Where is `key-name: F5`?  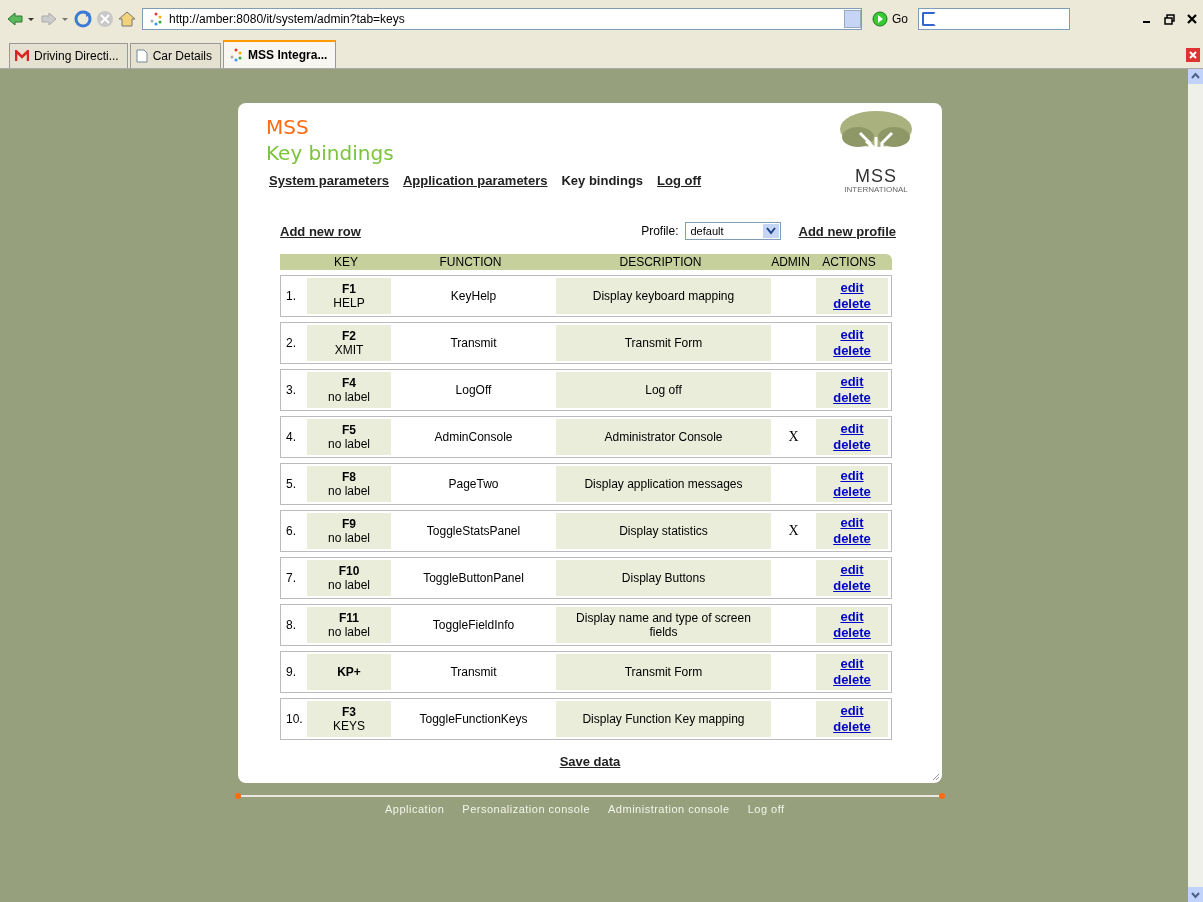
key-name: F5 is located at coordinates (349, 430).